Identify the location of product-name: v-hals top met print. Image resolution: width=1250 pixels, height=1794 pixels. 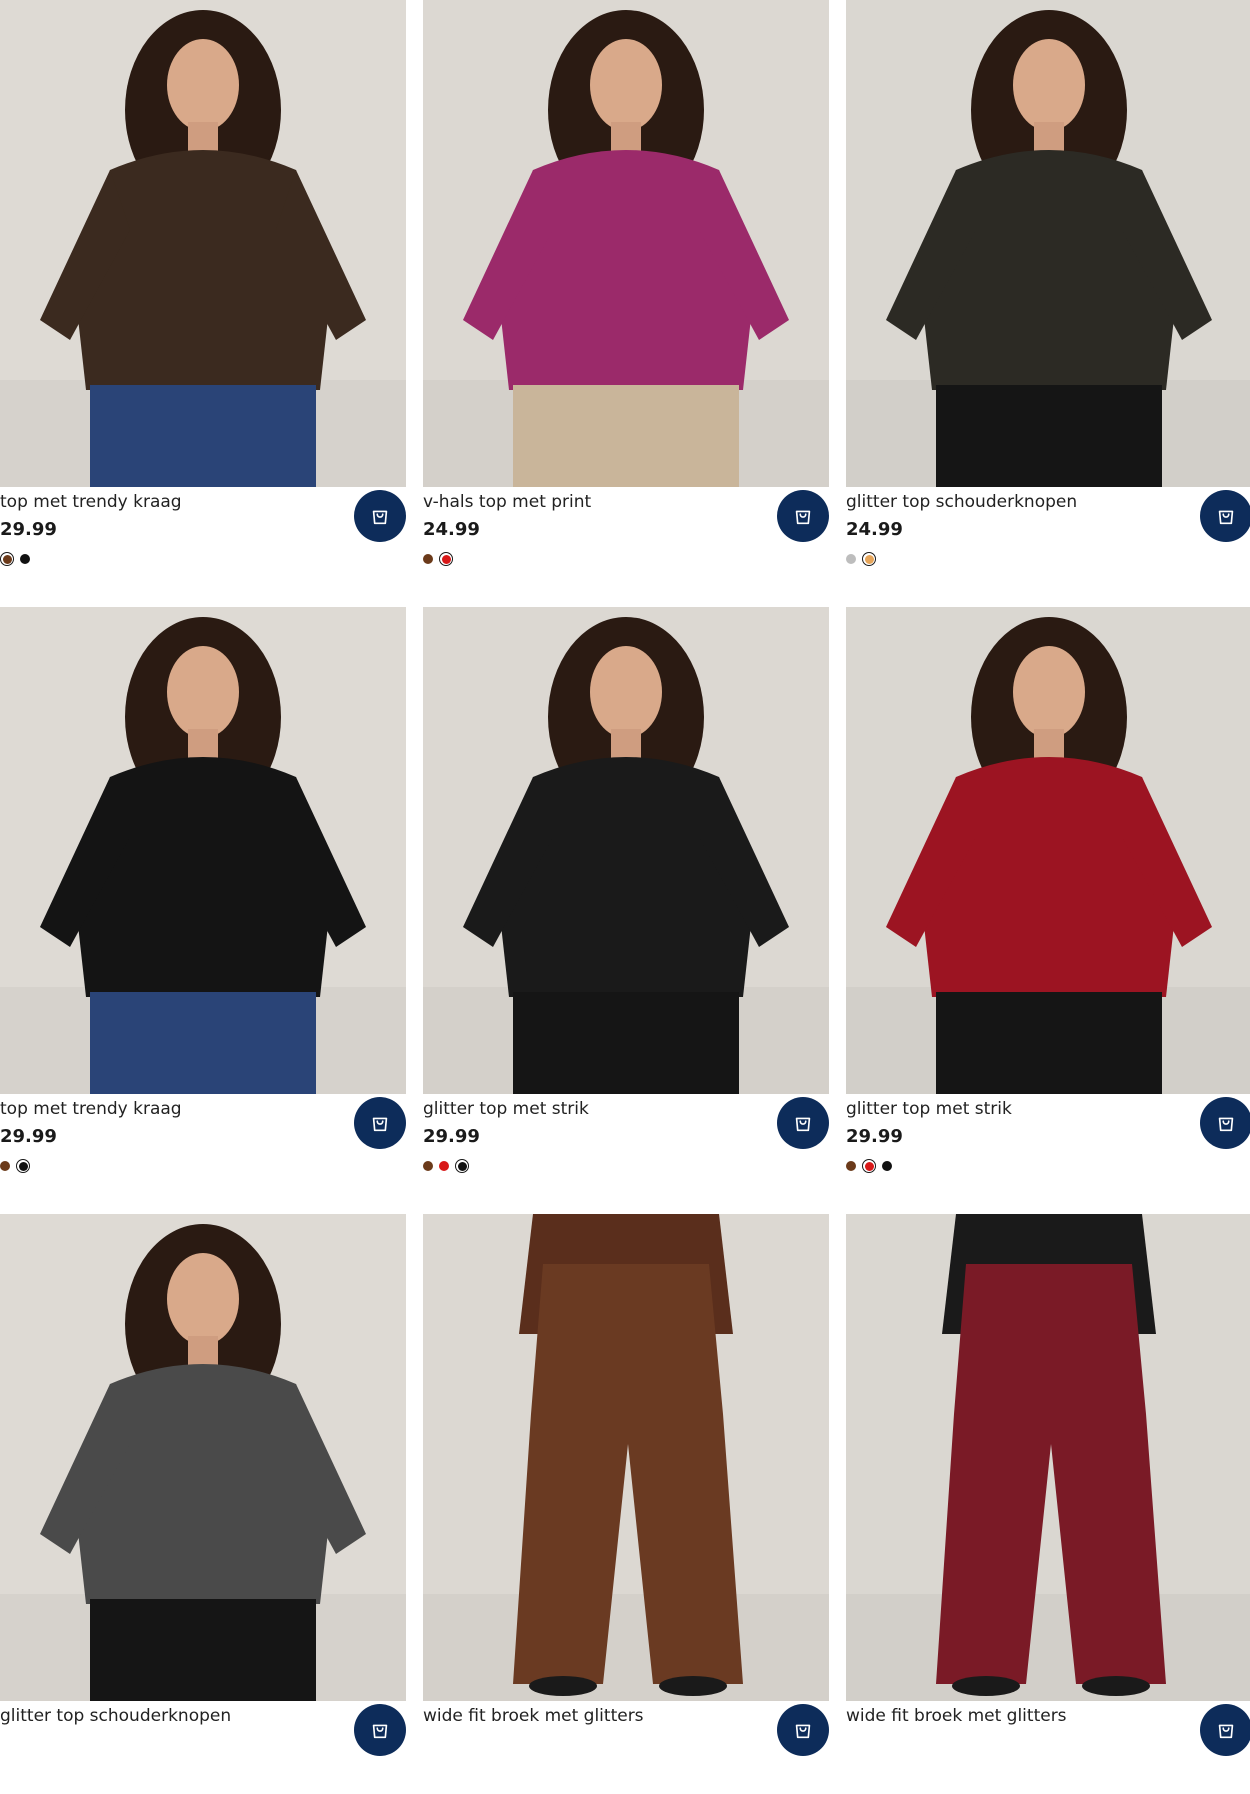
(507, 502).